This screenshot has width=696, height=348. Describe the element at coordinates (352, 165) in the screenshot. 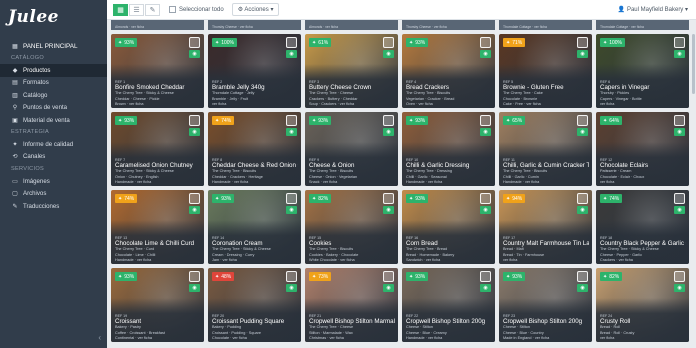

I see `product-name: Cheese & Onion` at that location.